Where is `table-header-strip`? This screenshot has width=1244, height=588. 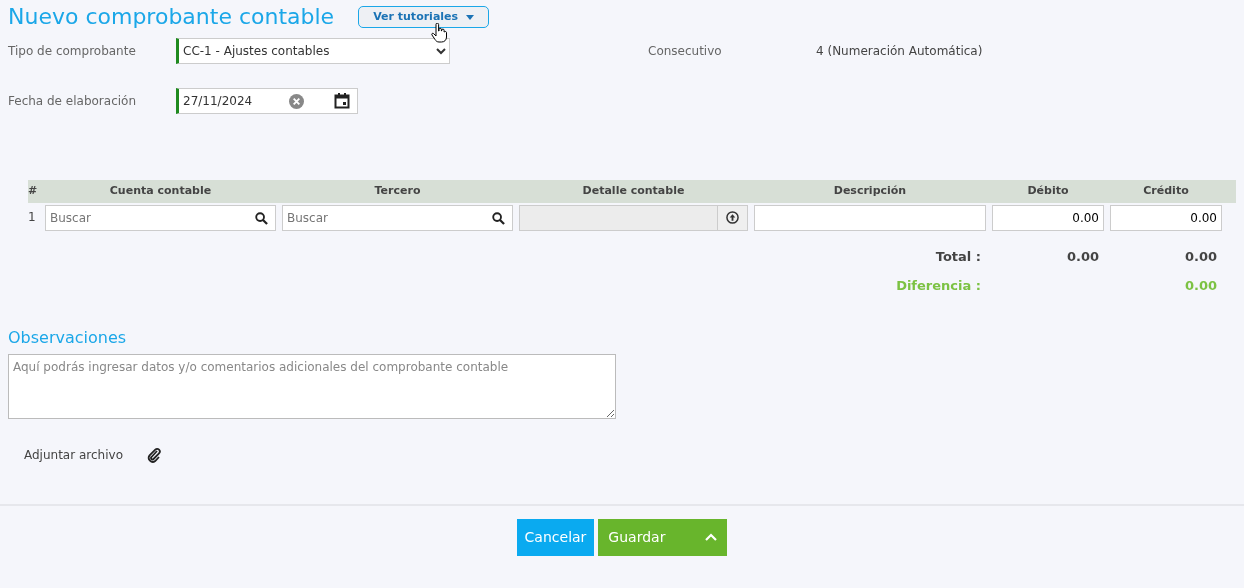
table-header-strip is located at coordinates (1230, 191).